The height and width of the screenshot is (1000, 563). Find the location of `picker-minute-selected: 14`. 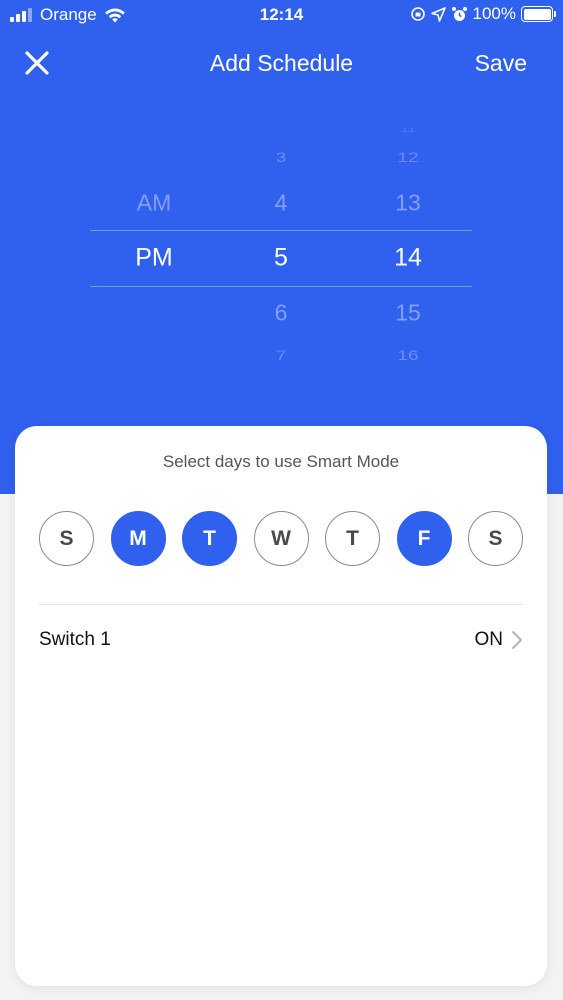

picker-minute-selected: 14 is located at coordinates (408, 258).